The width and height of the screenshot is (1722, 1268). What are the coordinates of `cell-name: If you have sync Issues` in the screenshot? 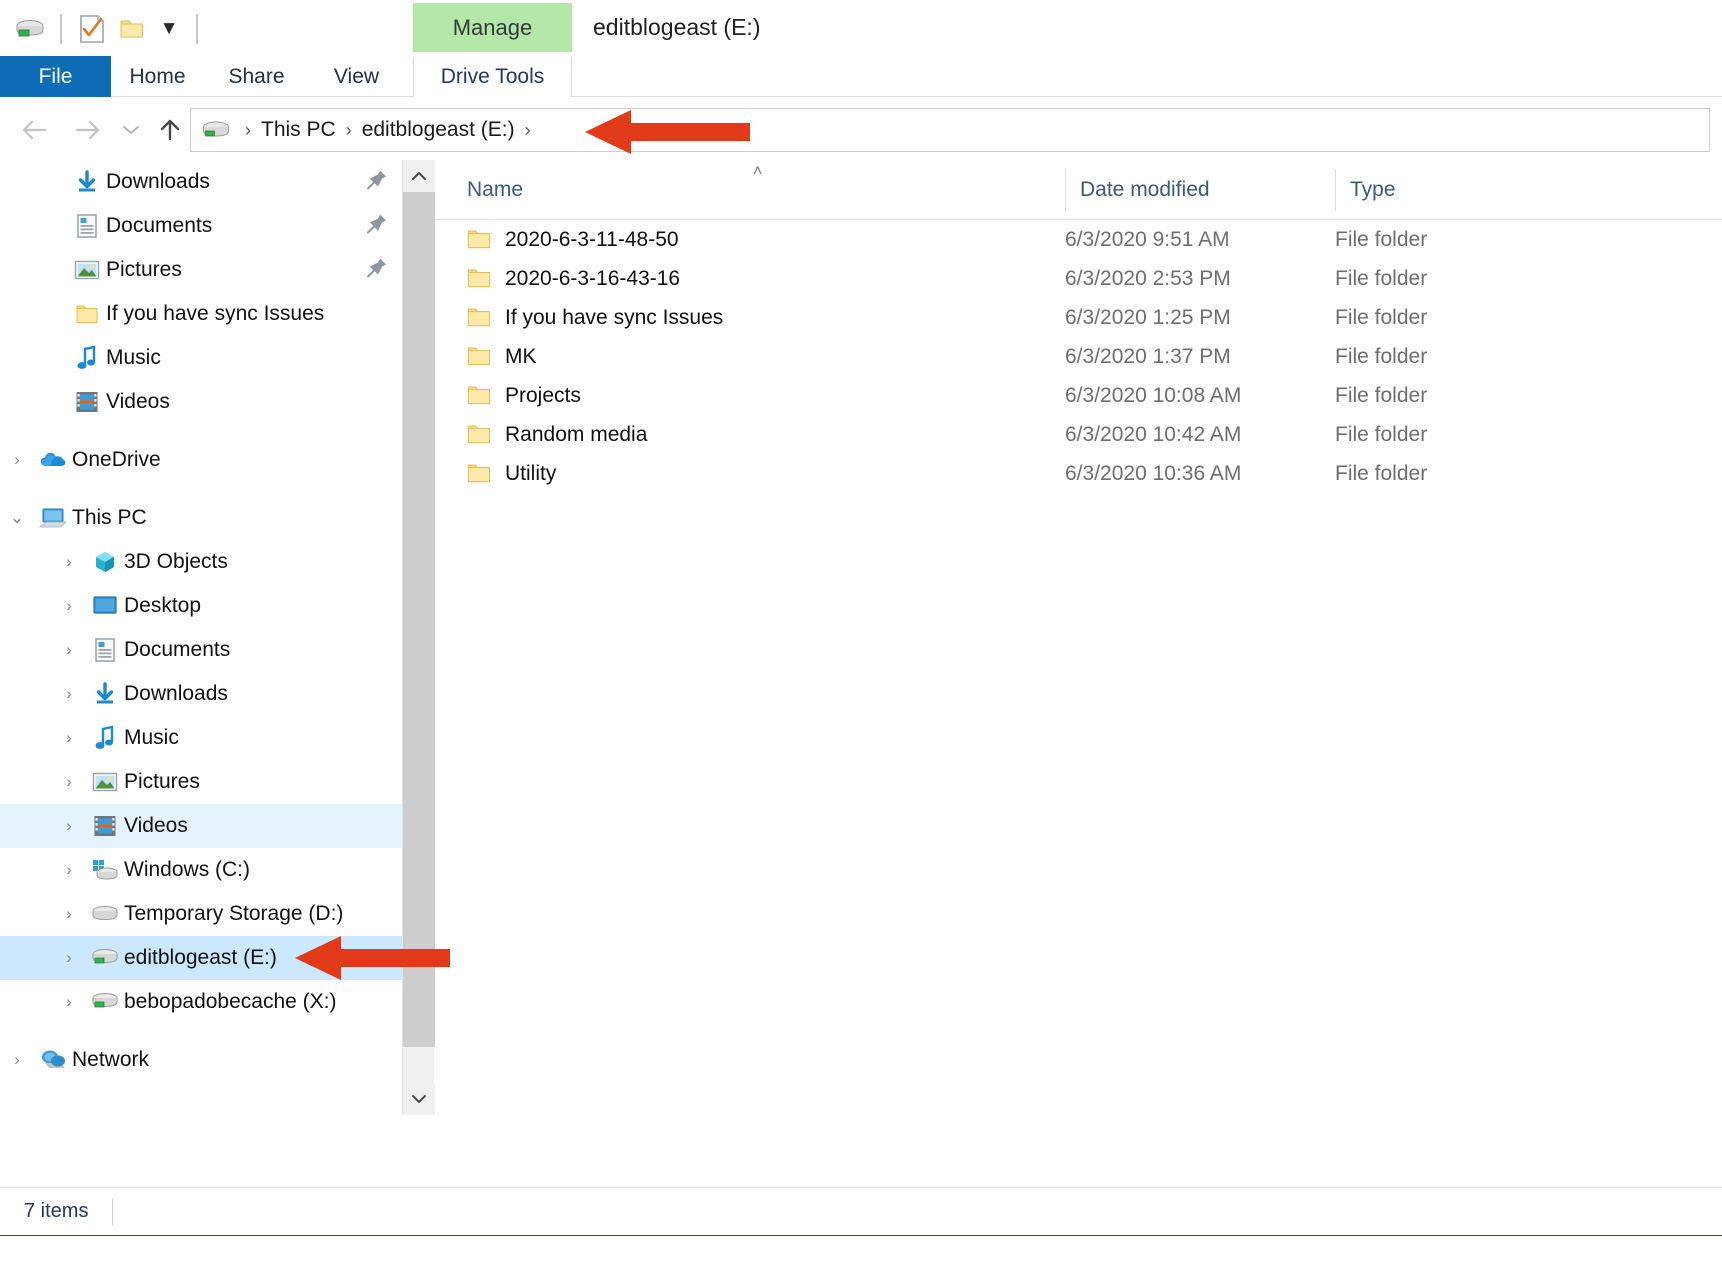 It's located at (595, 317).